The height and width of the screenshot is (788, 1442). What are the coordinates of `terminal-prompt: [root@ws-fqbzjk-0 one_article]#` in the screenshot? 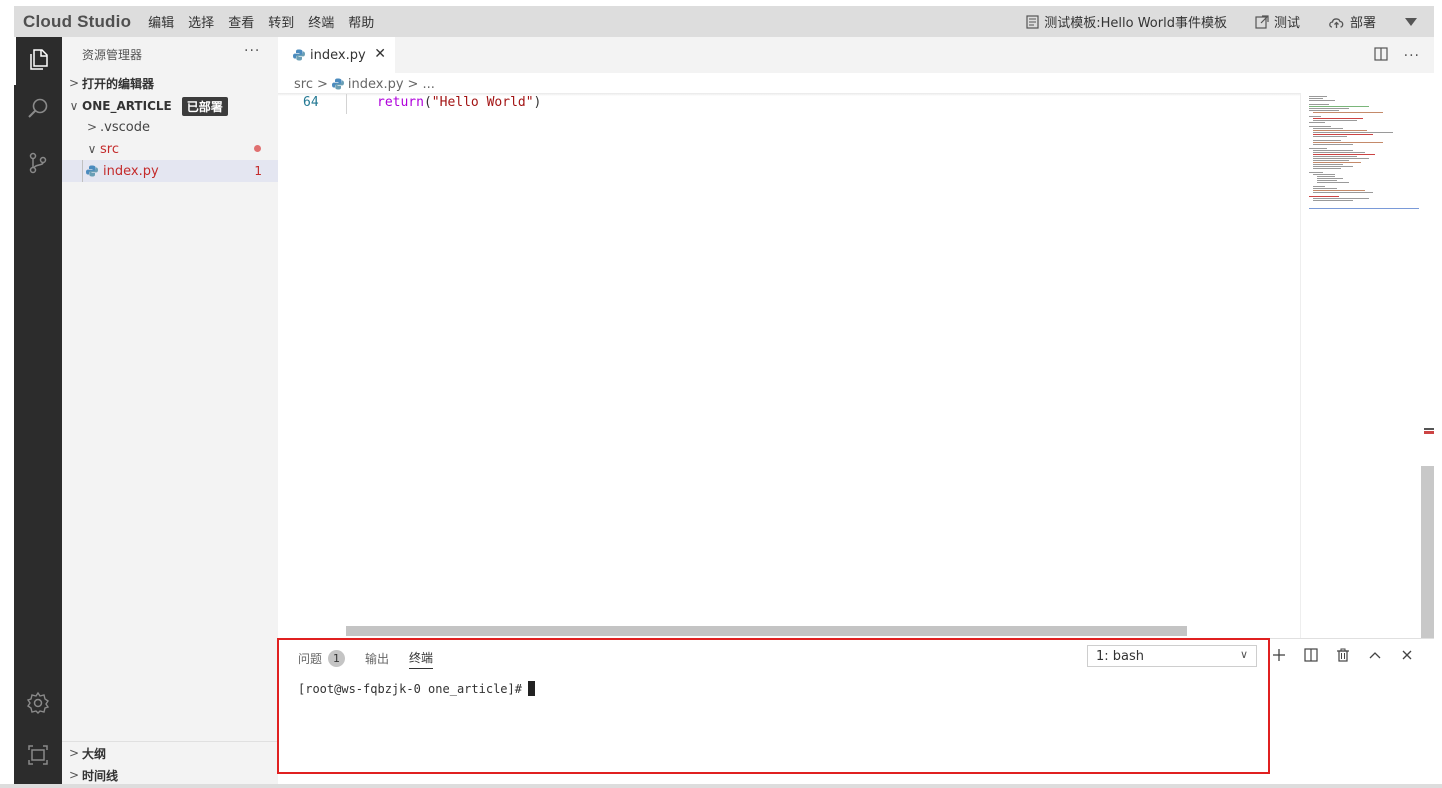 It's located at (410, 689).